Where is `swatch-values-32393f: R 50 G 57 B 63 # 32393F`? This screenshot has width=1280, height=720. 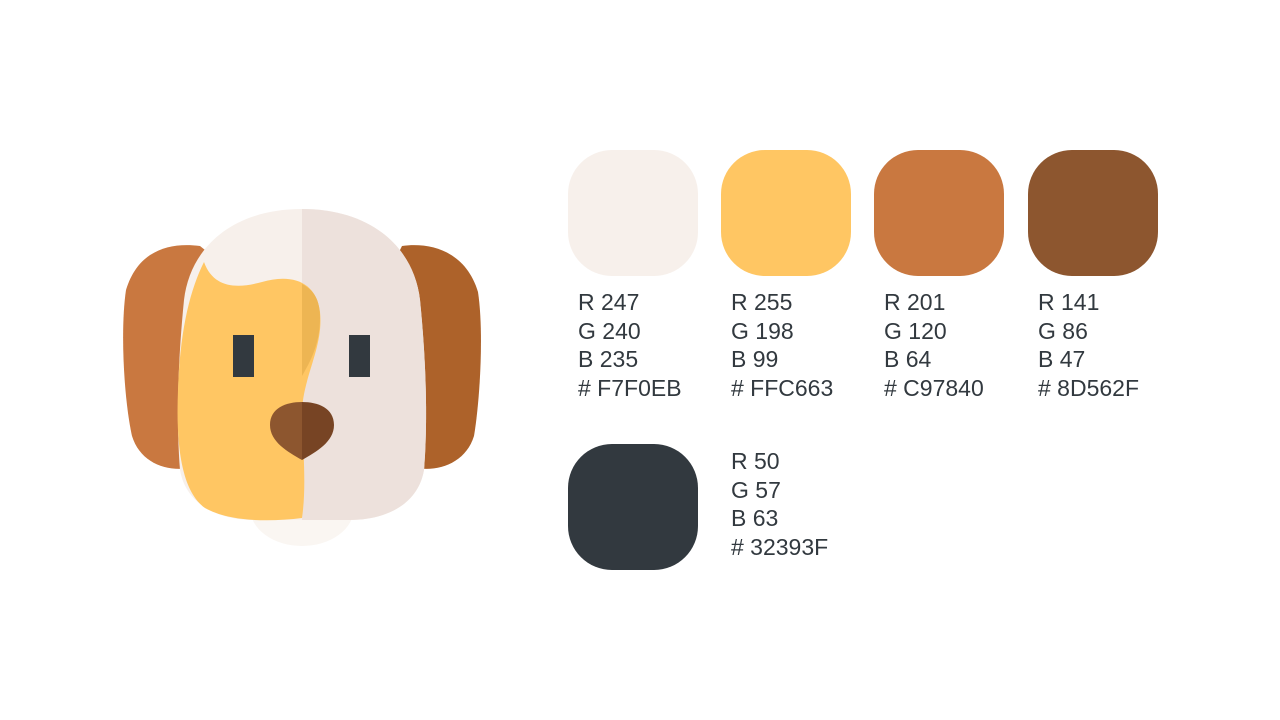 swatch-values-32393f: R 50 G 57 B 63 # 32393F is located at coordinates (779, 504).